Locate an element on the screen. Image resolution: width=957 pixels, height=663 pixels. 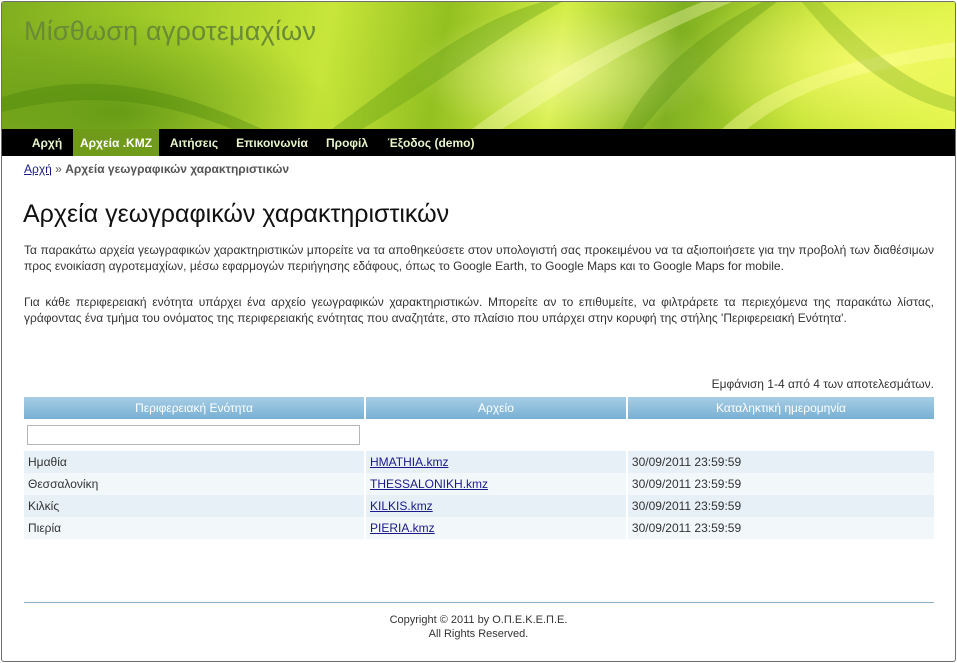
page-title: Αρχεία γεωγραφικών χαρακτηριστικών is located at coordinates (236, 214).